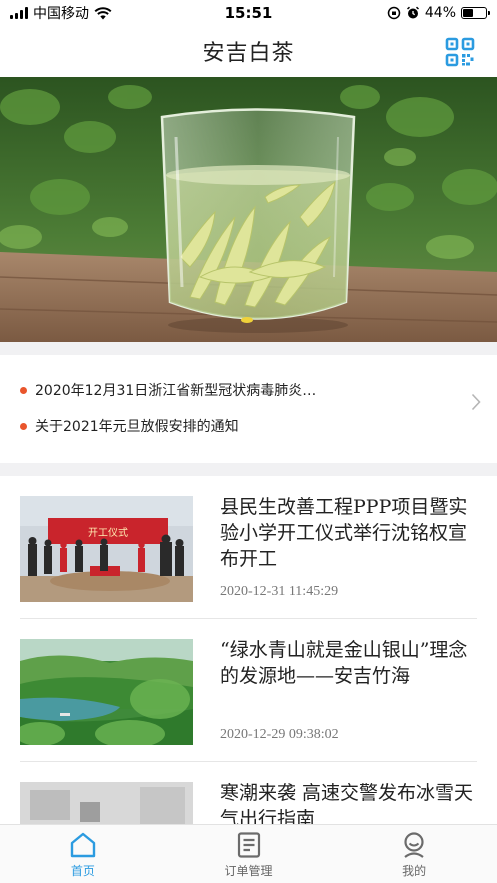 This screenshot has height=883, width=497. Describe the element at coordinates (394, 13) in the screenshot. I see `rotation-lock-icon` at that location.